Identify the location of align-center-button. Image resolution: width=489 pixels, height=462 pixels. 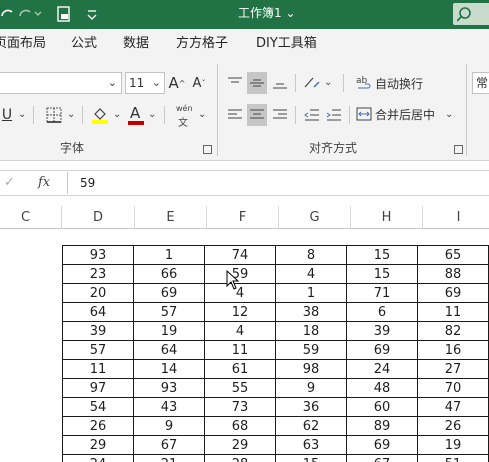
(257, 115).